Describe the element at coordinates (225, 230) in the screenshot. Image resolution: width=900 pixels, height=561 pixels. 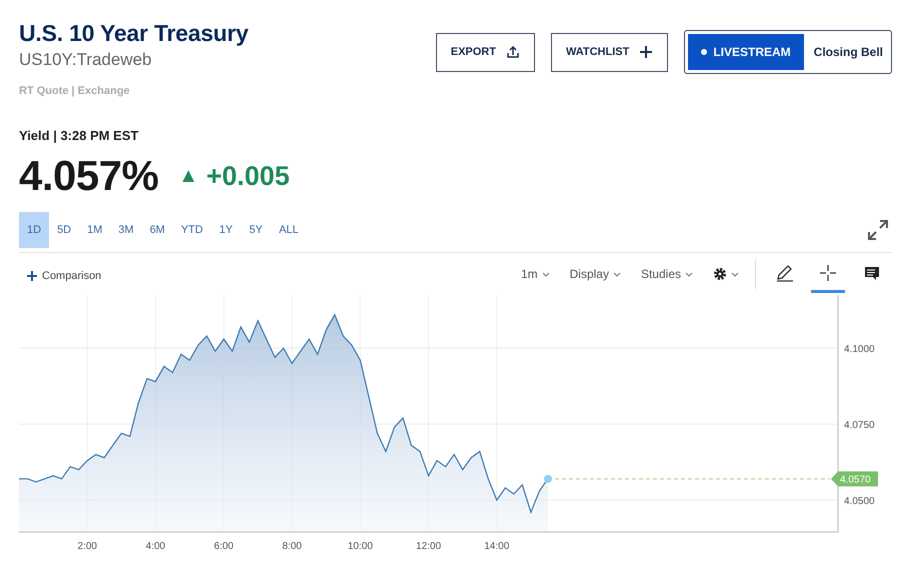
I see `range-tab: 1Y` at that location.